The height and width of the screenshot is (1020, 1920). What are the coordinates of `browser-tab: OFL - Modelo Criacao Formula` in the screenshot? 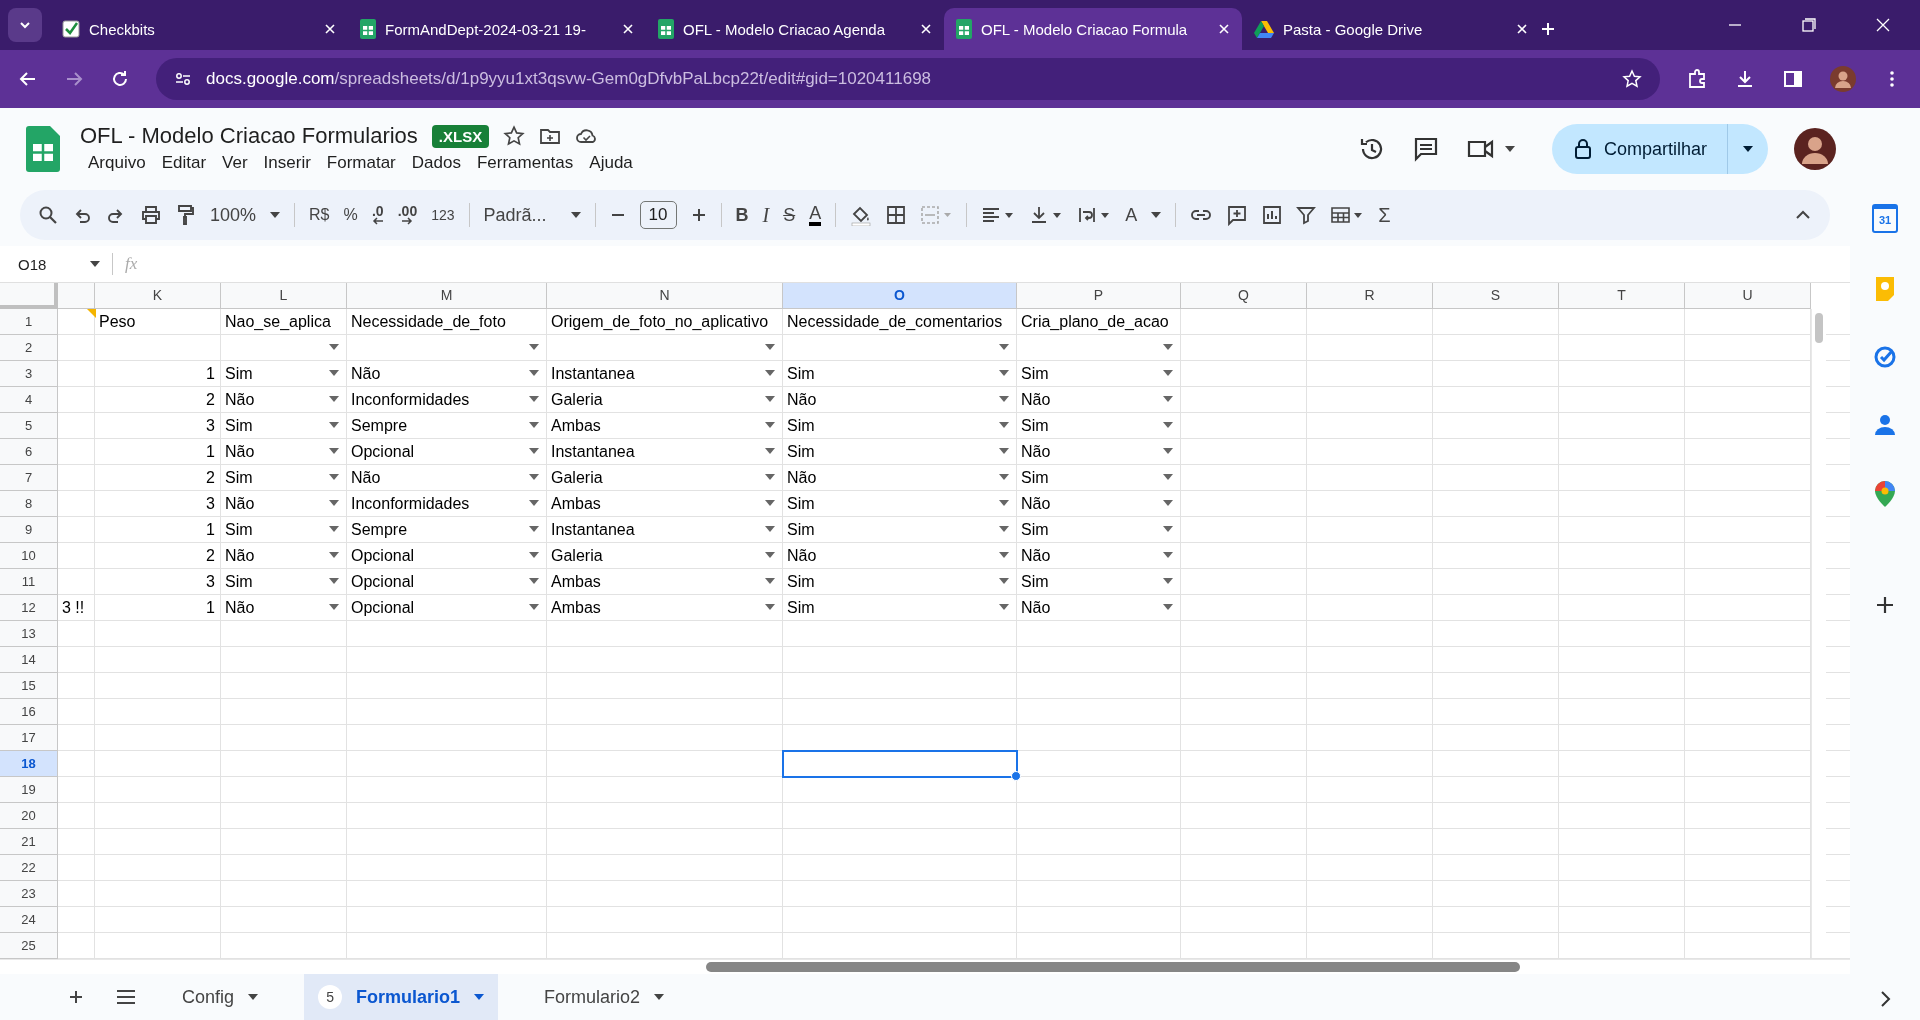 It's located at (1093, 29).